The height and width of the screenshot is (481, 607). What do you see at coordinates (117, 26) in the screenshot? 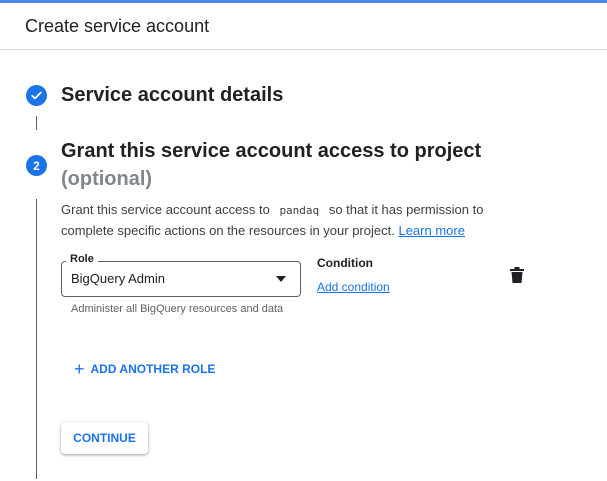
I see `page-title: Create service account` at bounding box center [117, 26].